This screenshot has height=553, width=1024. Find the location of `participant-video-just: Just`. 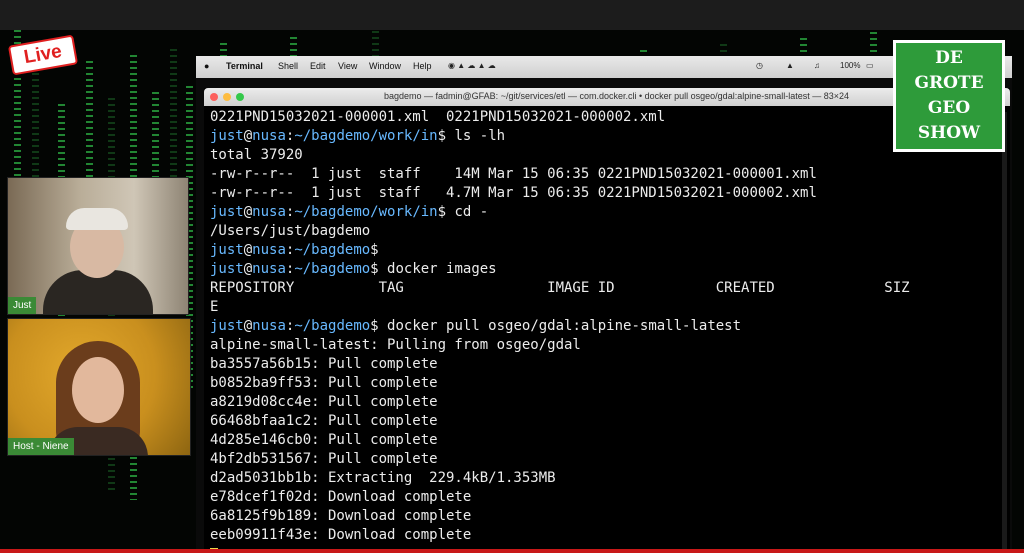

participant-video-just: Just is located at coordinates (98, 246).